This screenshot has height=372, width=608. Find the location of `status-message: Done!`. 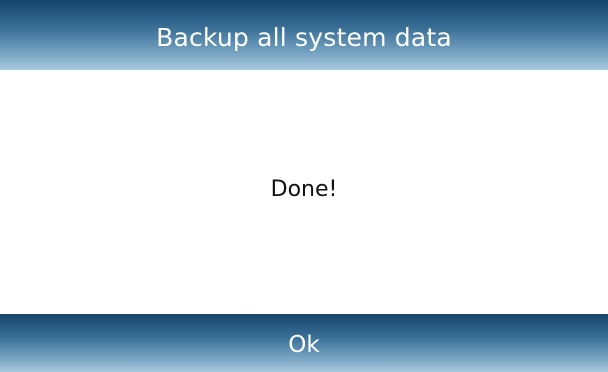

status-message: Done! is located at coordinates (304, 189).